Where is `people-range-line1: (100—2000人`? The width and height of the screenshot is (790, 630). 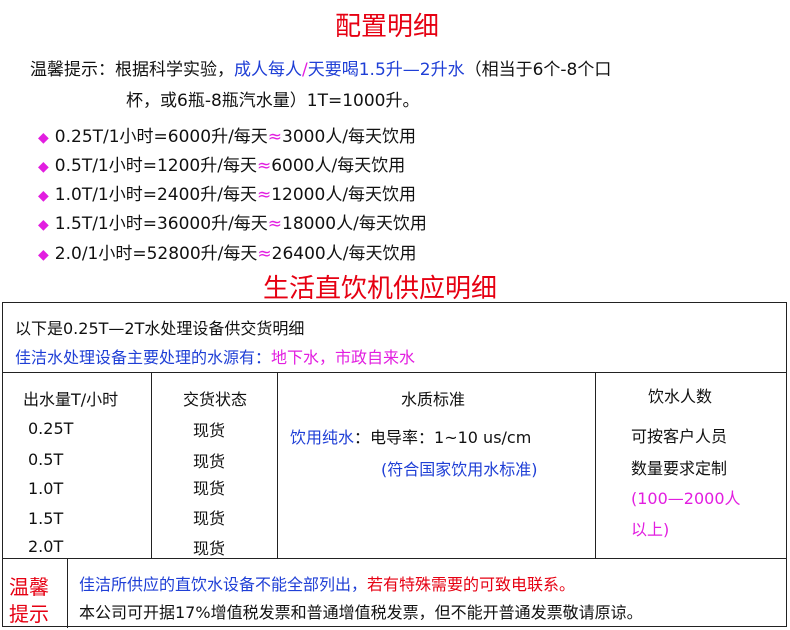 people-range-line1: (100—2000人 is located at coordinates (686, 498).